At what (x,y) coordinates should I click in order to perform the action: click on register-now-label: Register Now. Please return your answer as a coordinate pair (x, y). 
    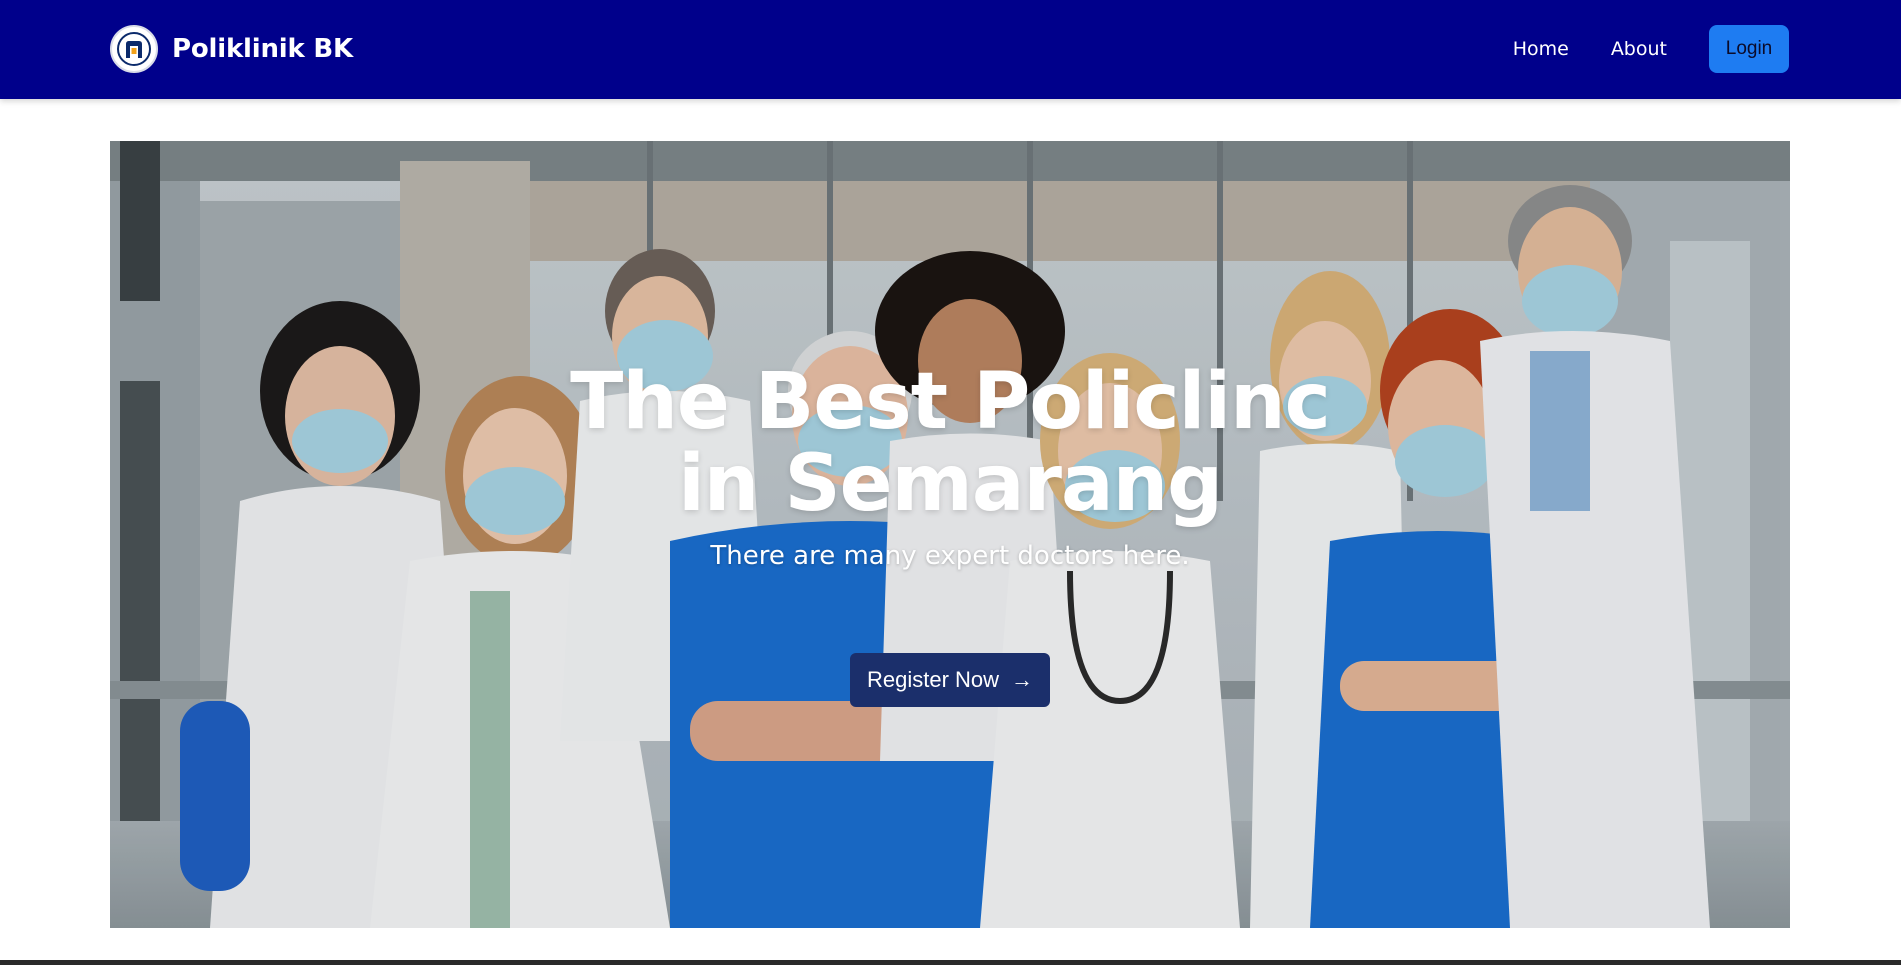
    Looking at the image, I should click on (933, 679).